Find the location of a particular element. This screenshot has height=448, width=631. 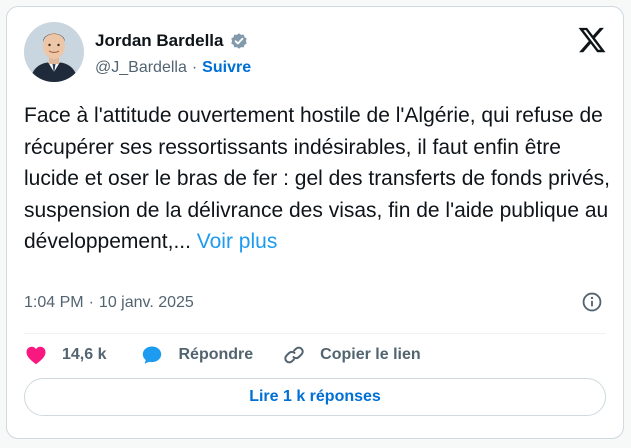

author-handle-row: @J_Bardella · Suivre is located at coordinates (173, 68).